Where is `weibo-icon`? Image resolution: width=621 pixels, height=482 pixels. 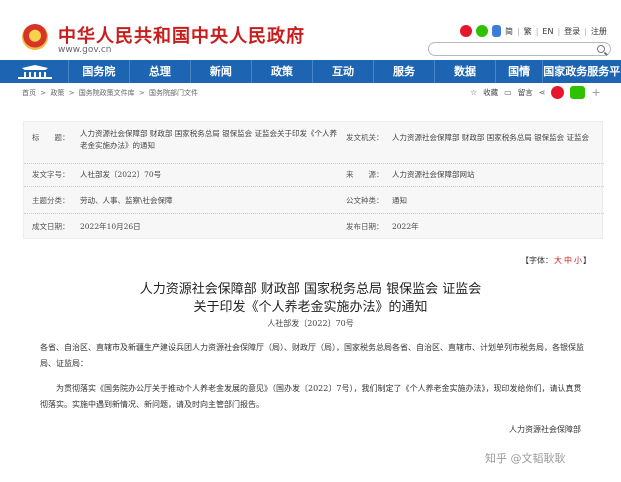 weibo-icon is located at coordinates (466, 31).